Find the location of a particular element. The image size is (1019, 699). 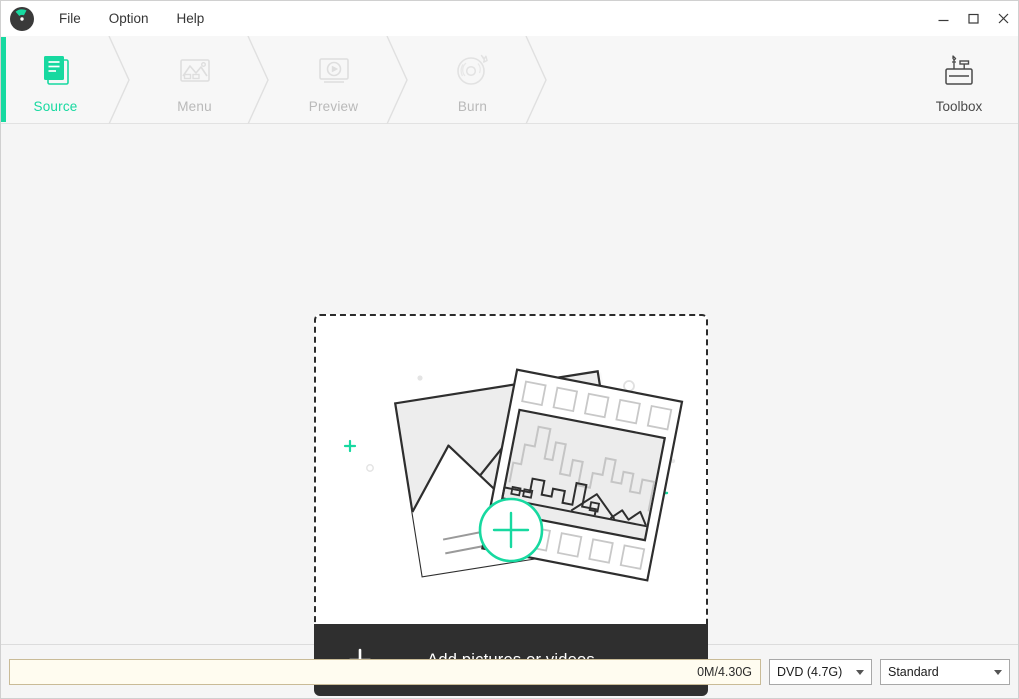

menu-file: File is located at coordinates (70, 18).